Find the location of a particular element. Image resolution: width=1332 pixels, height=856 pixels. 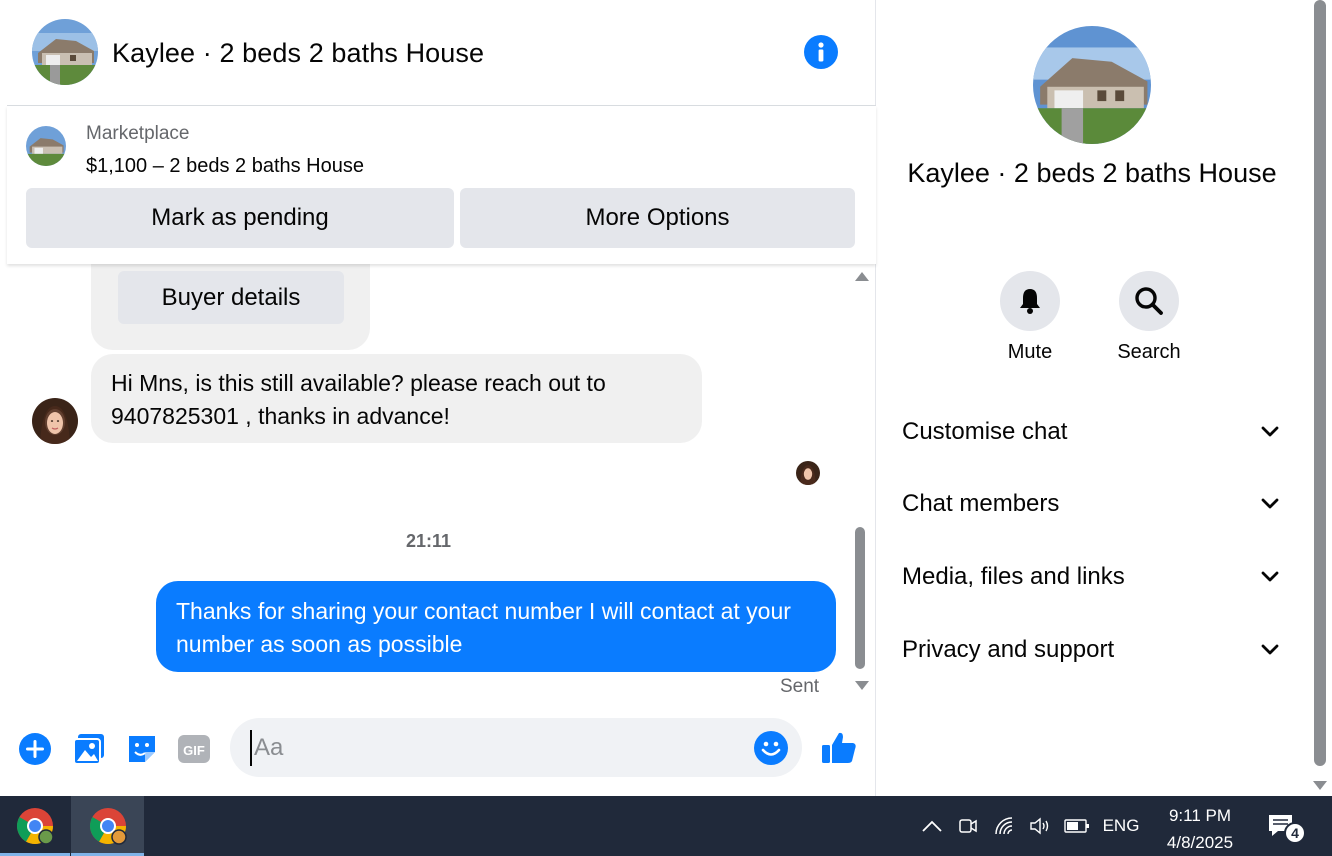

battery-button is located at coordinates (1077, 826).